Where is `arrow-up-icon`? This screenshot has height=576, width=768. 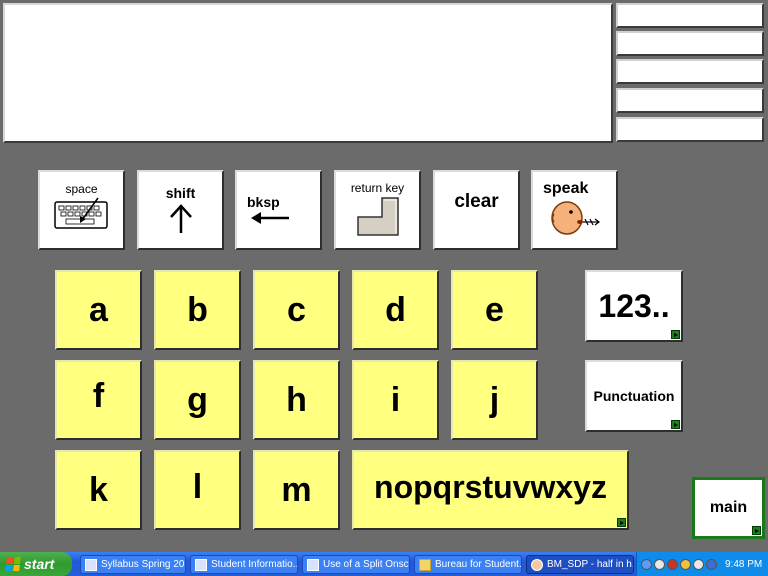
arrow-up-icon is located at coordinates (180, 218).